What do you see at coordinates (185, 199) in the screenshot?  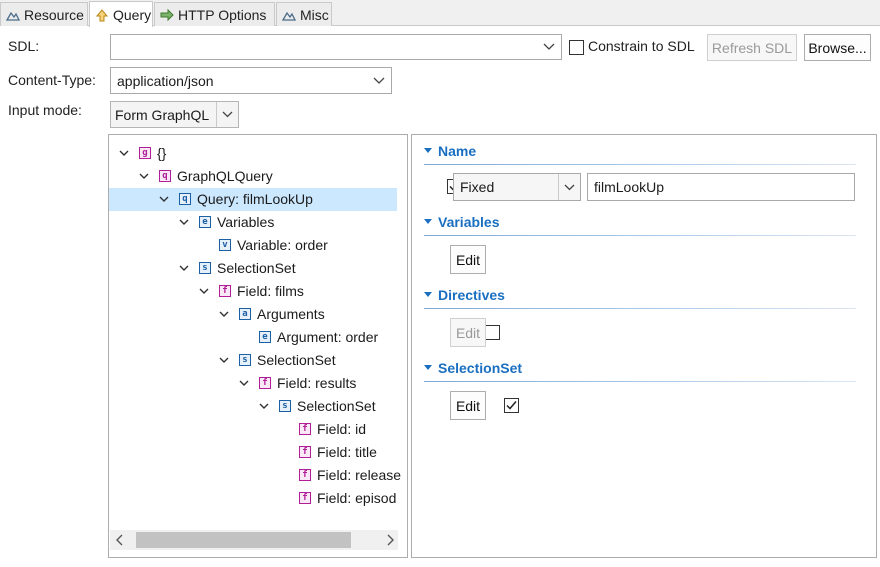 I see `node-badge-icon: q` at bounding box center [185, 199].